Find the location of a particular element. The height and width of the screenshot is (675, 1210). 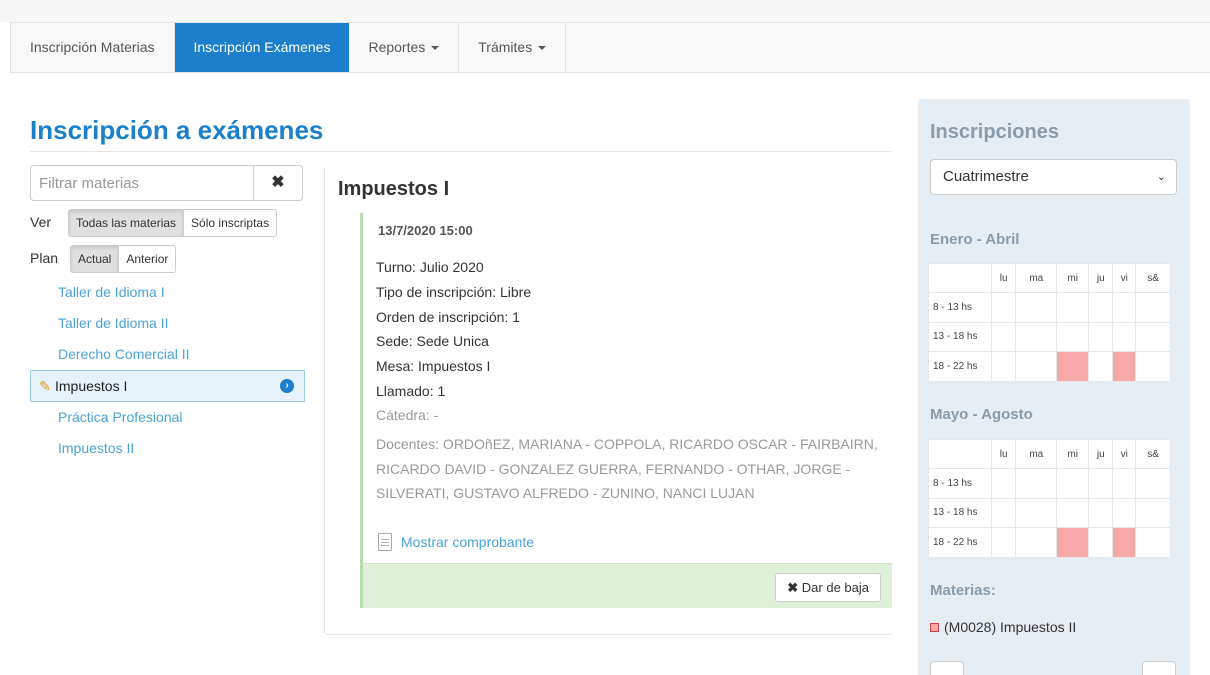

orden-text: Orden de inscripción: 1 is located at coordinates (448, 317).